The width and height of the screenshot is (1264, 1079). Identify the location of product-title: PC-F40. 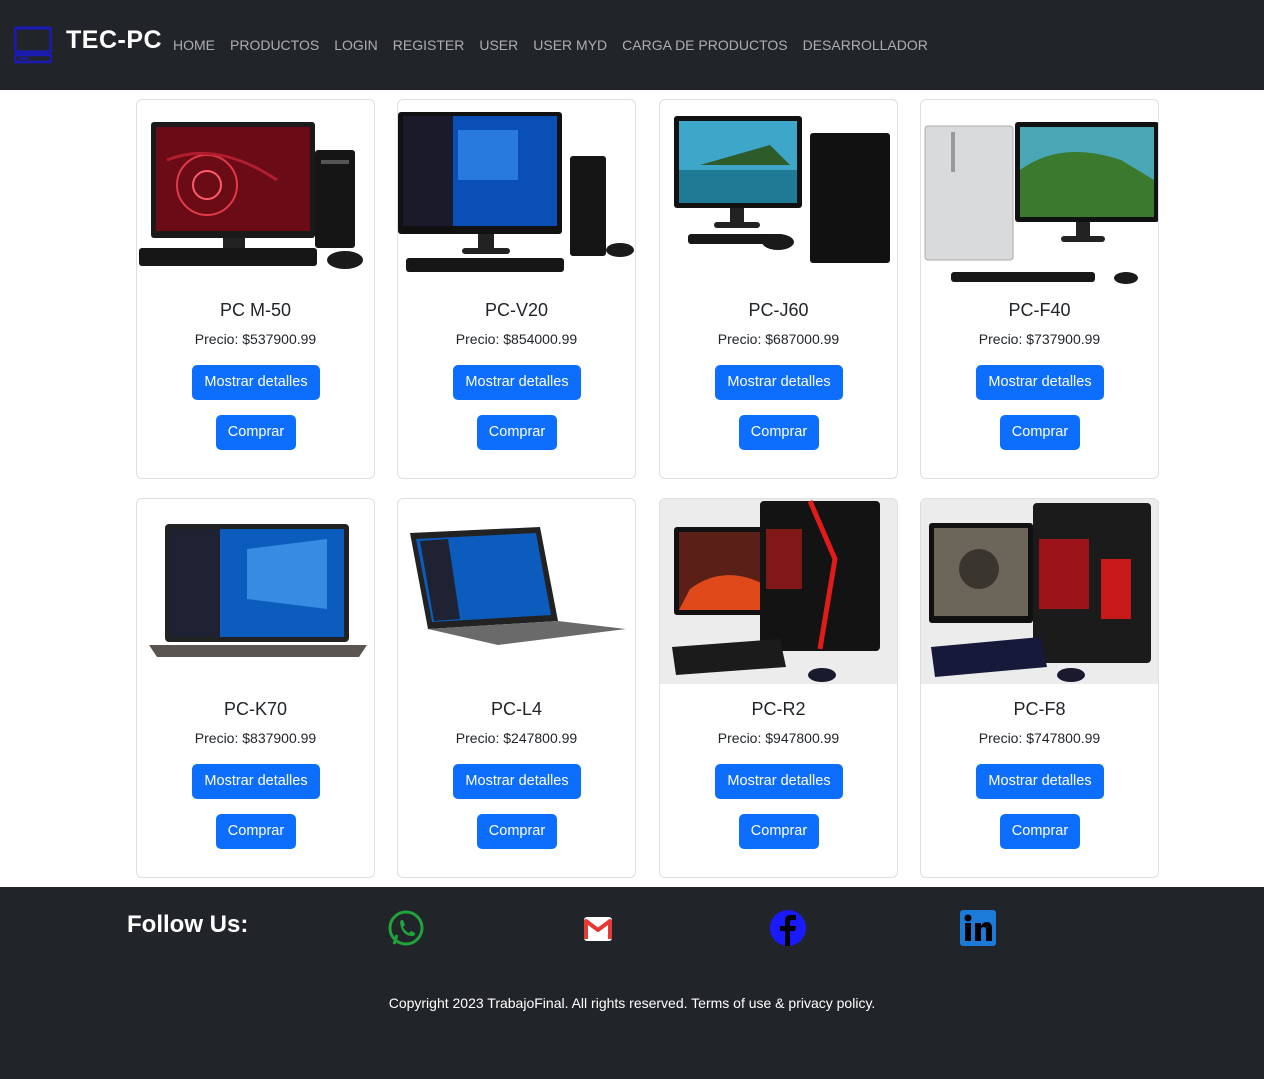
(1039, 310).